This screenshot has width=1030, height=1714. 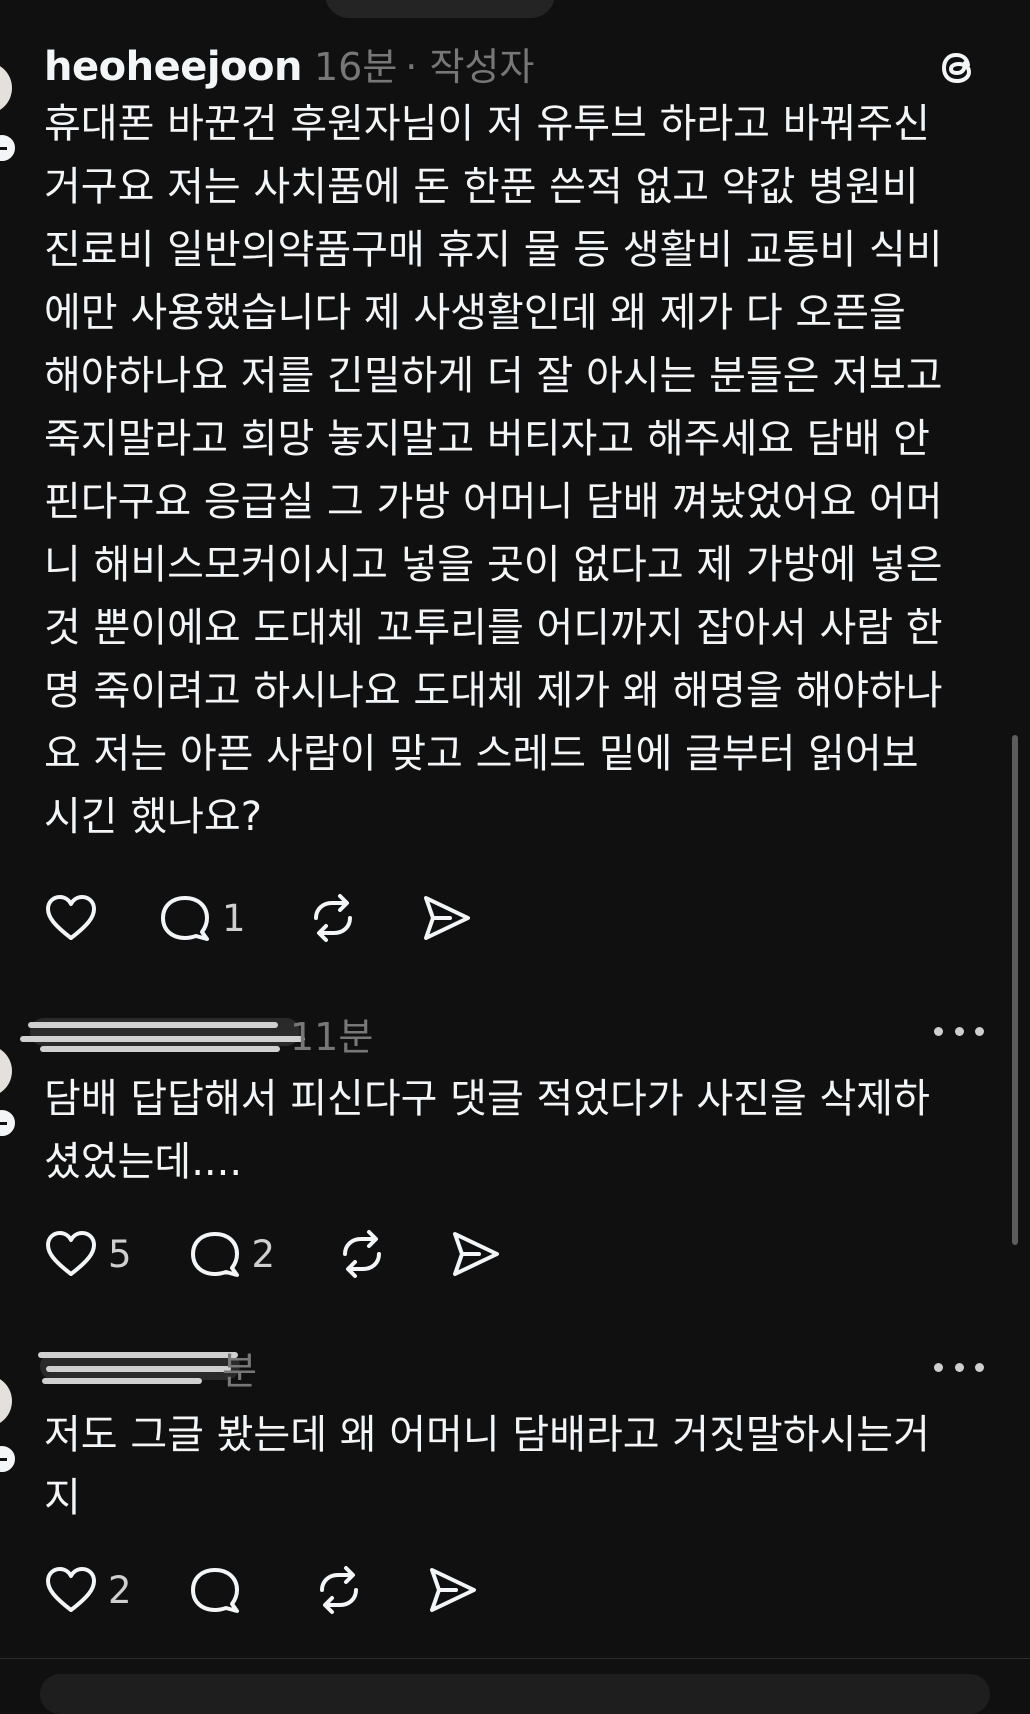 I want to click on comment-header: 분, so click(x=239, y=1366).